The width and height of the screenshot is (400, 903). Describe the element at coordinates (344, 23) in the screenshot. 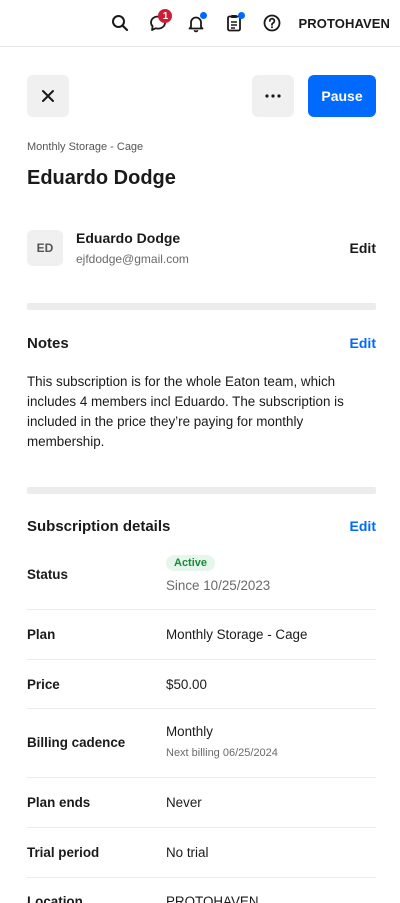

I see `org-name: PROTOHAVEN` at that location.